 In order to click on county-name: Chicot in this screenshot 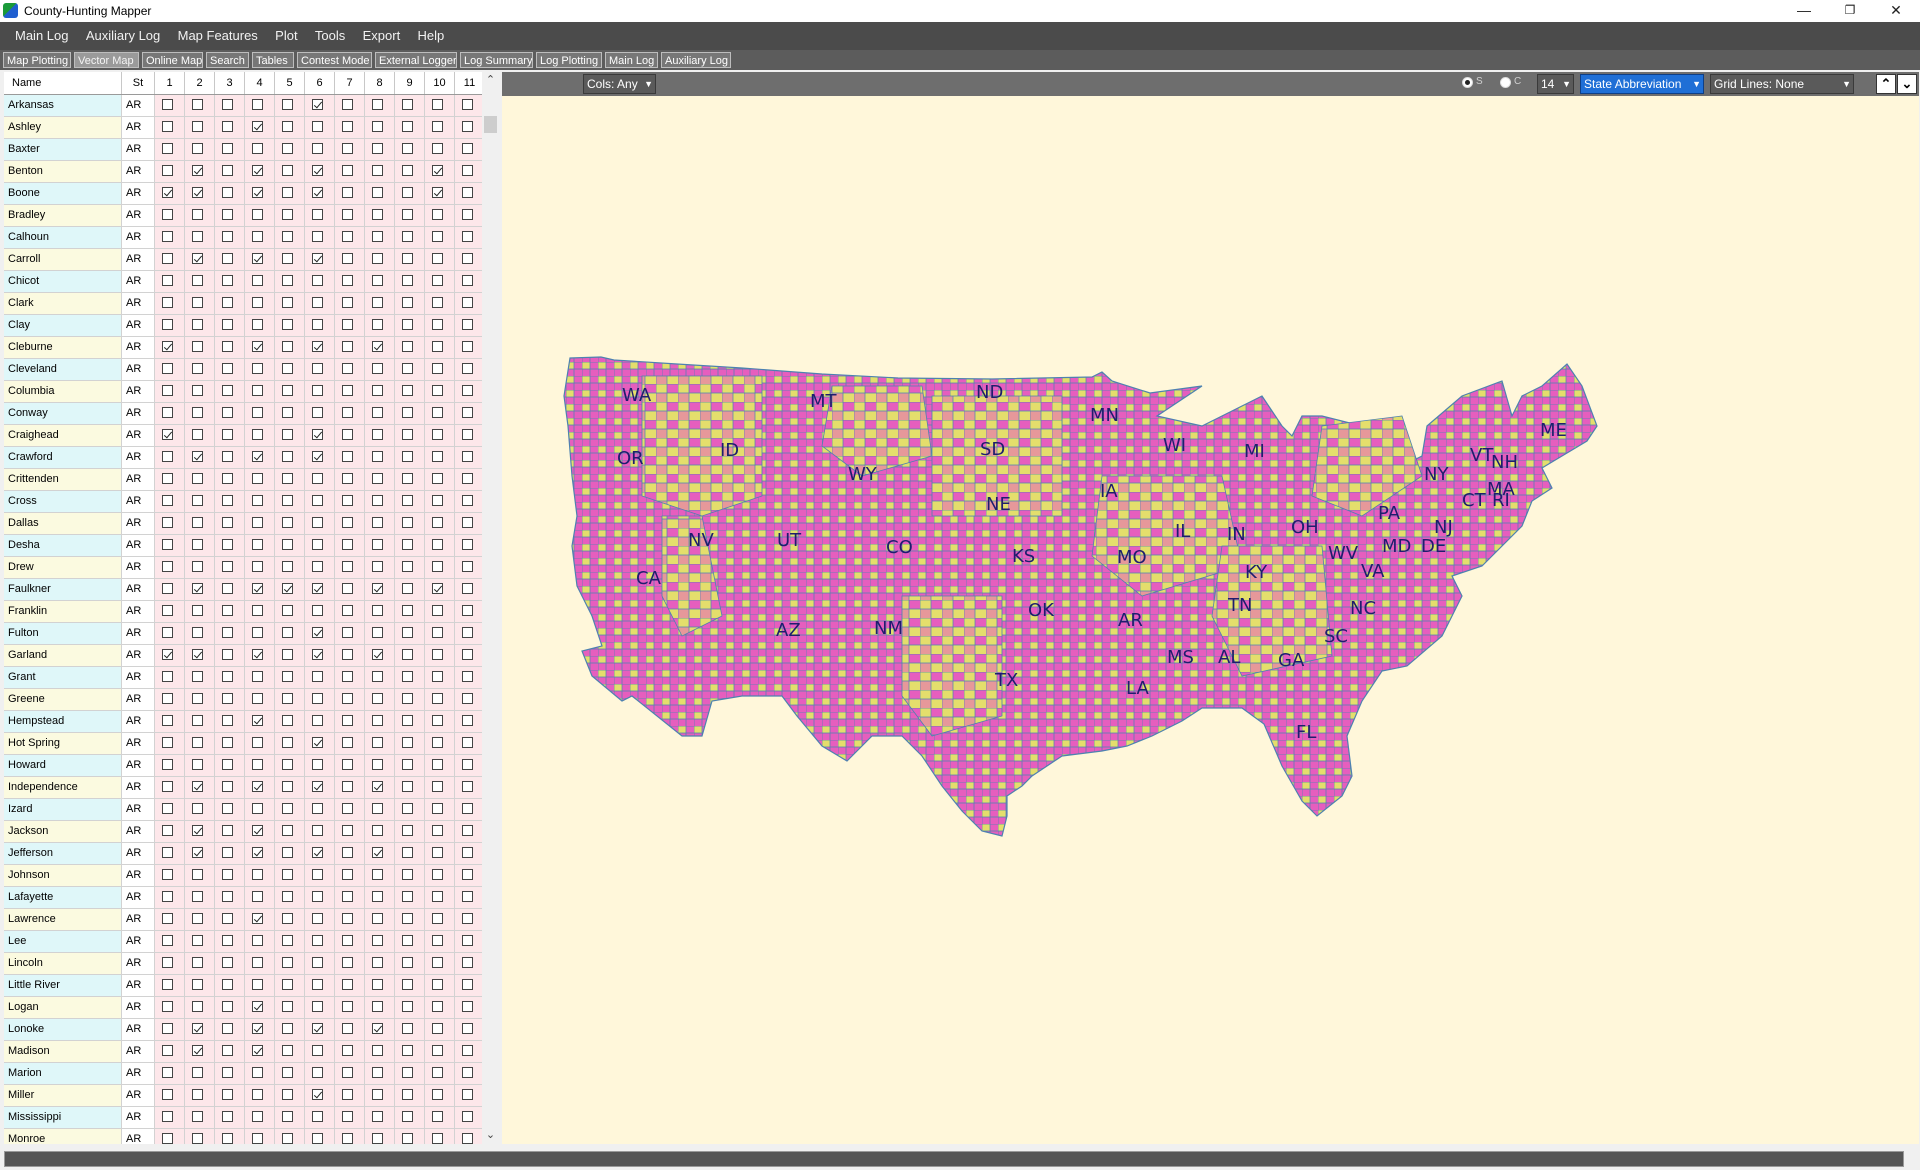, I will do `click(63, 282)`.